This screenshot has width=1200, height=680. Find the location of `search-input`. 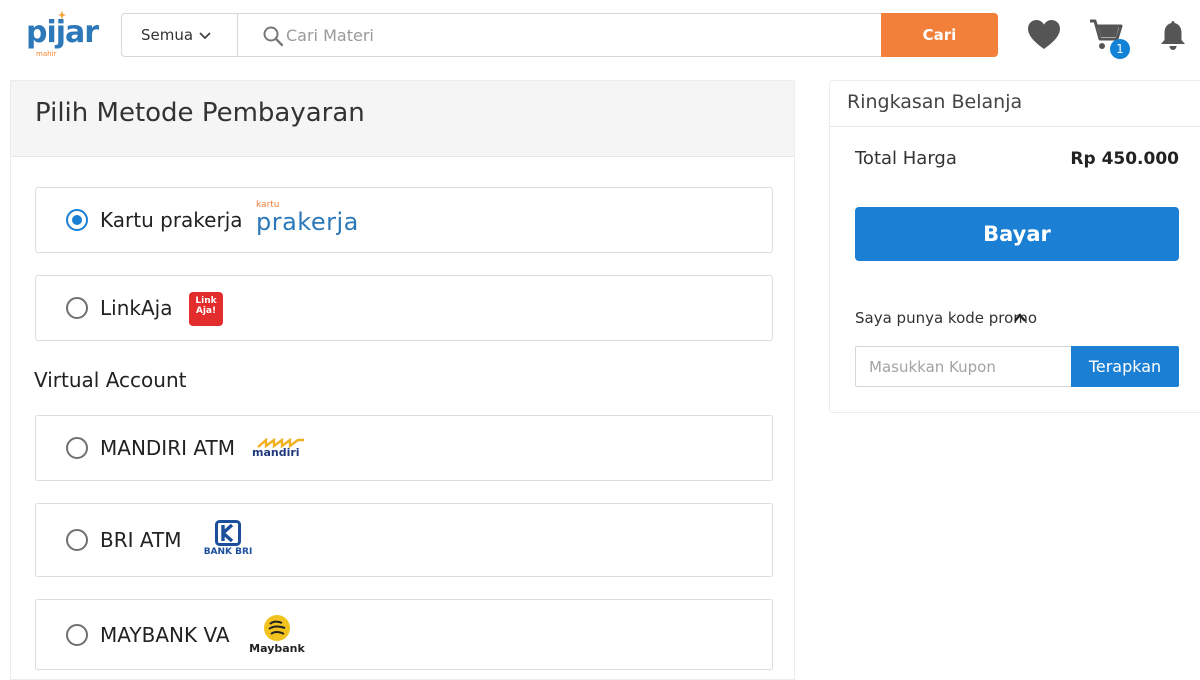

search-input is located at coordinates (581, 35).